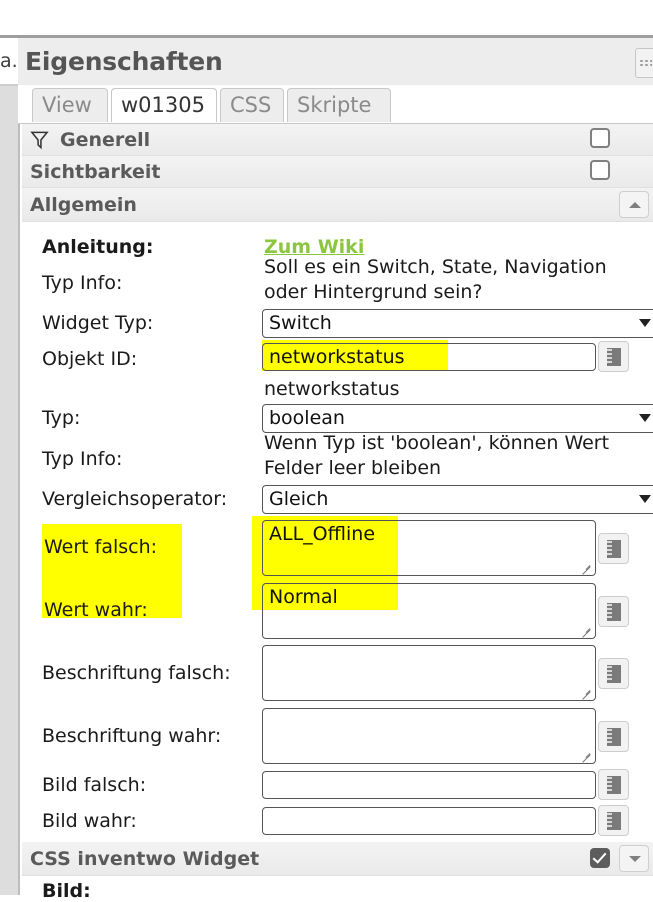 The image size is (653, 902). I want to click on tab-skripte: Skripte, so click(339, 105).